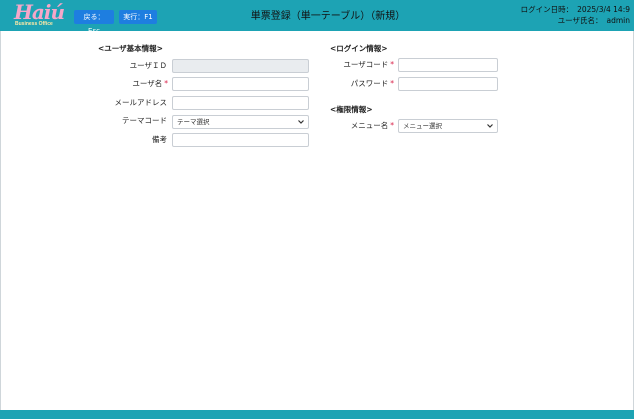 Image resolution: width=634 pixels, height=419 pixels. Describe the element at coordinates (94, 22) in the screenshot. I see `back-button: 戻る：Esc` at that location.